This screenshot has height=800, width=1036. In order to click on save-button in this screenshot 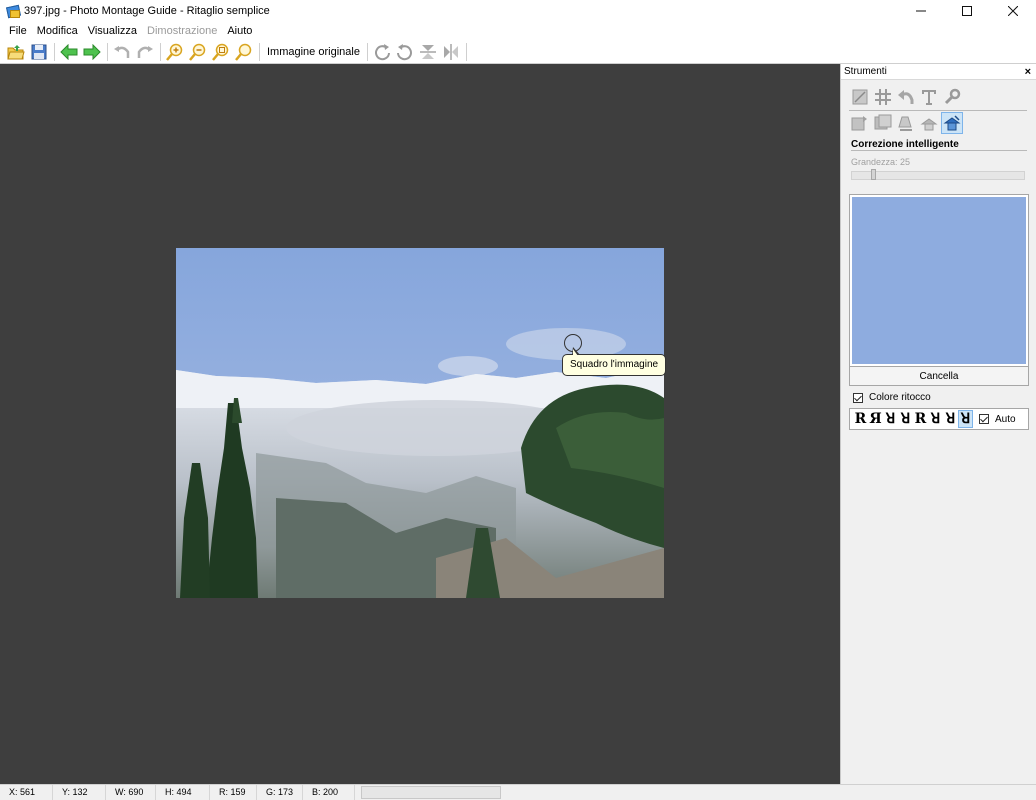, I will do `click(39, 52)`.